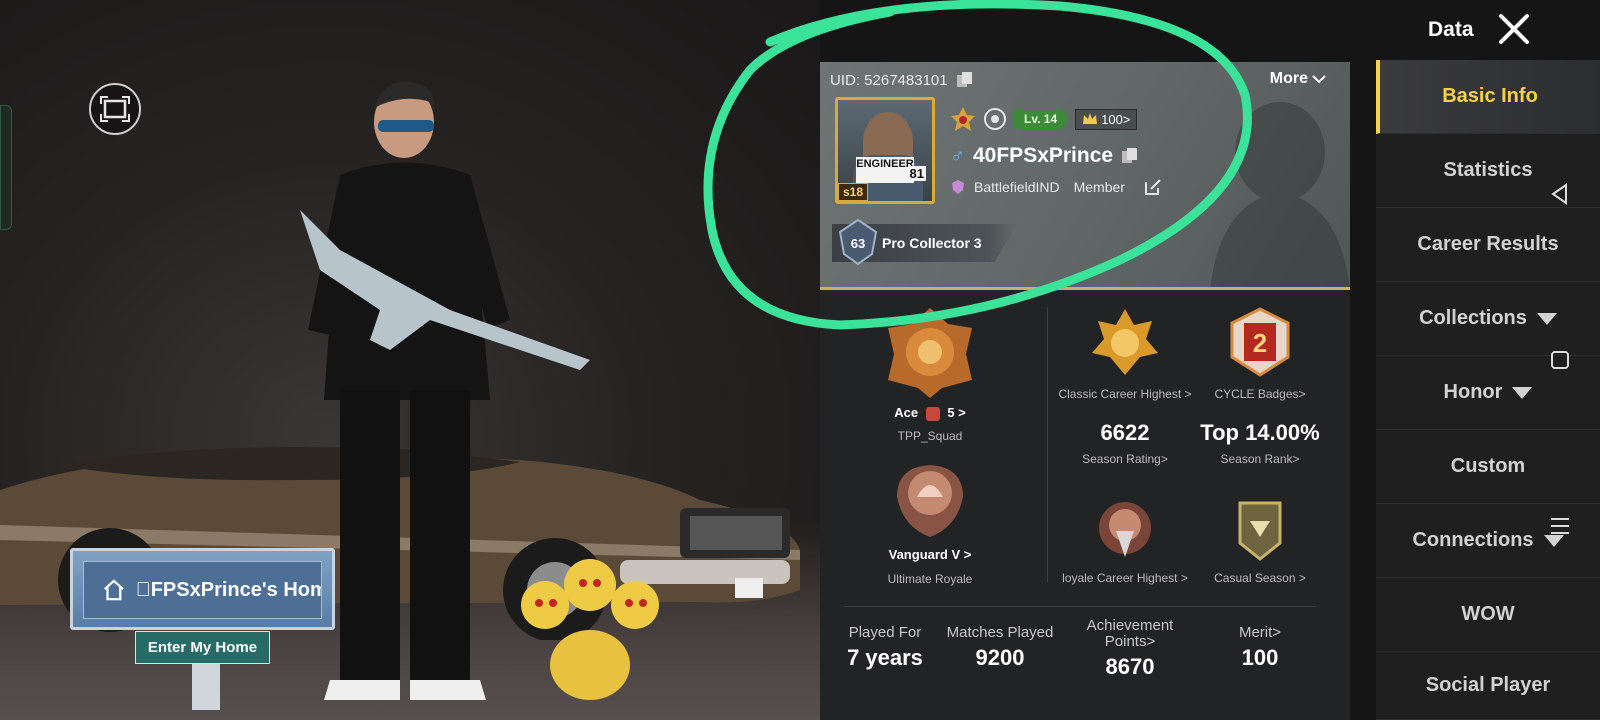 The width and height of the screenshot is (1600, 720). I want to click on popularity-value: 100>, so click(1116, 119).